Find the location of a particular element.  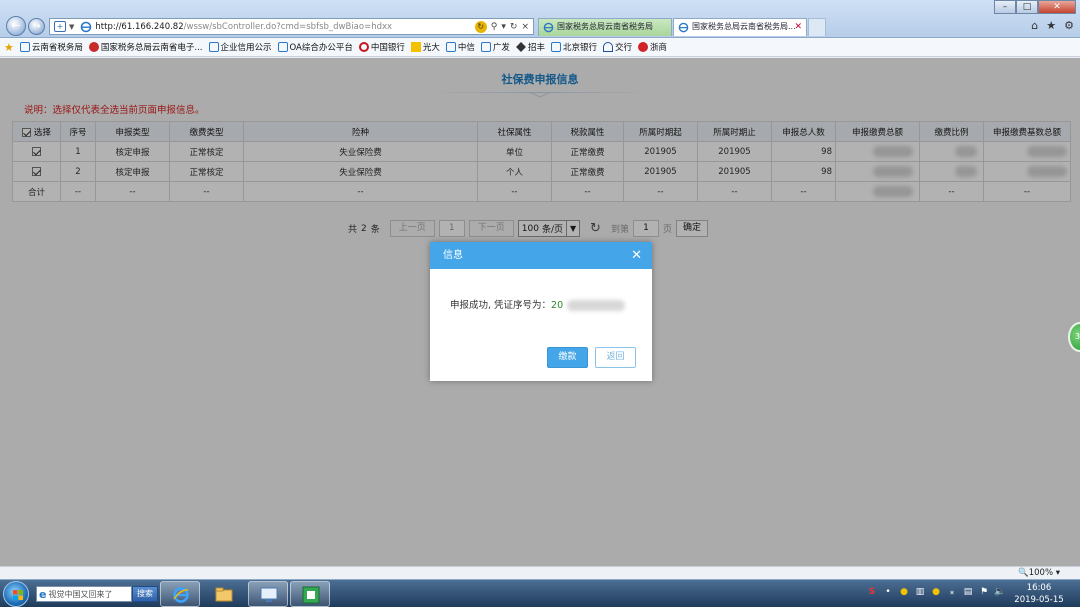

network-icon: ▥ is located at coordinates (920, 592).